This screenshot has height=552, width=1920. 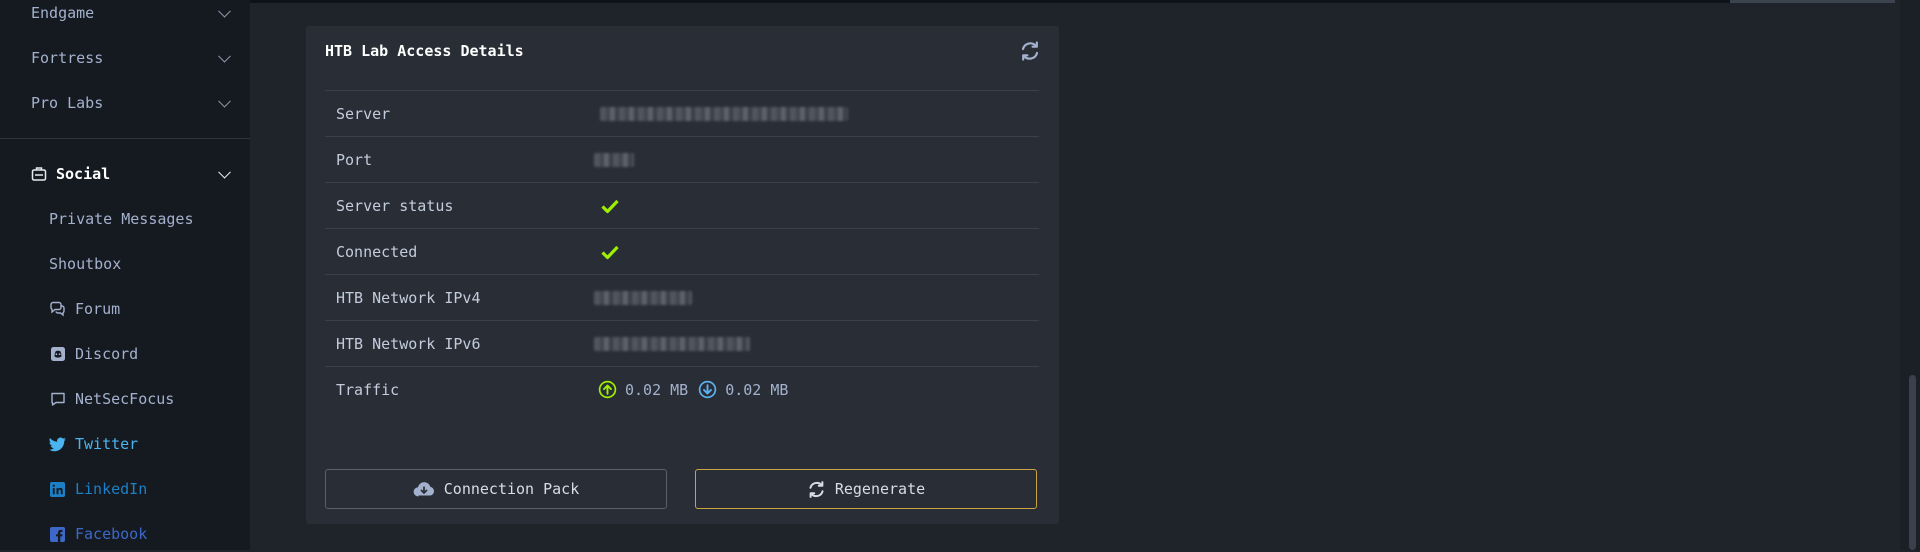 What do you see at coordinates (107, 444) in the screenshot?
I see `sidebar-item-label: Twitter` at bounding box center [107, 444].